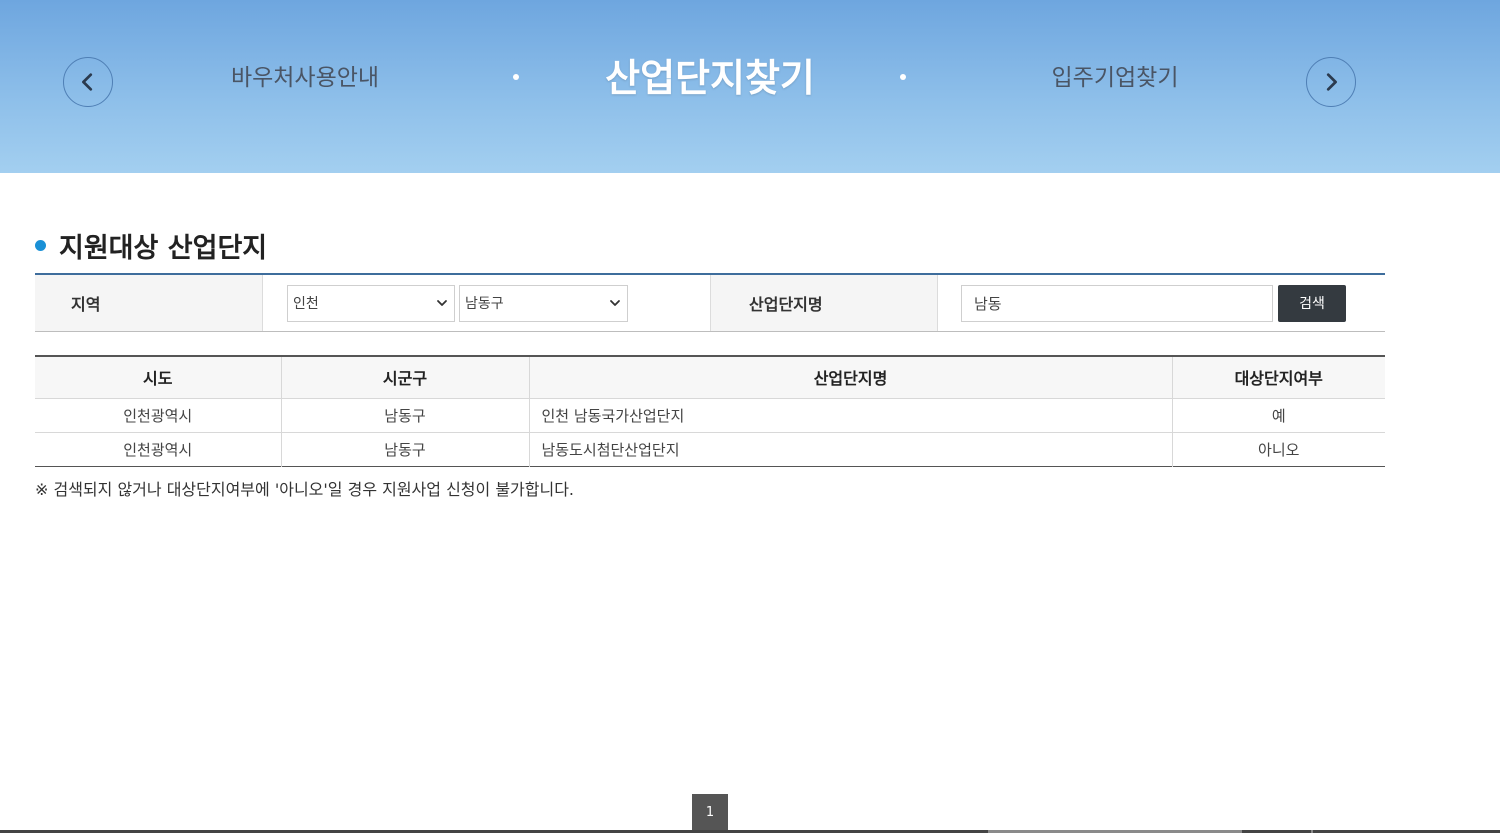  Describe the element at coordinates (1278, 377) in the screenshot. I see `header-eligible: 대상단지여부` at that location.